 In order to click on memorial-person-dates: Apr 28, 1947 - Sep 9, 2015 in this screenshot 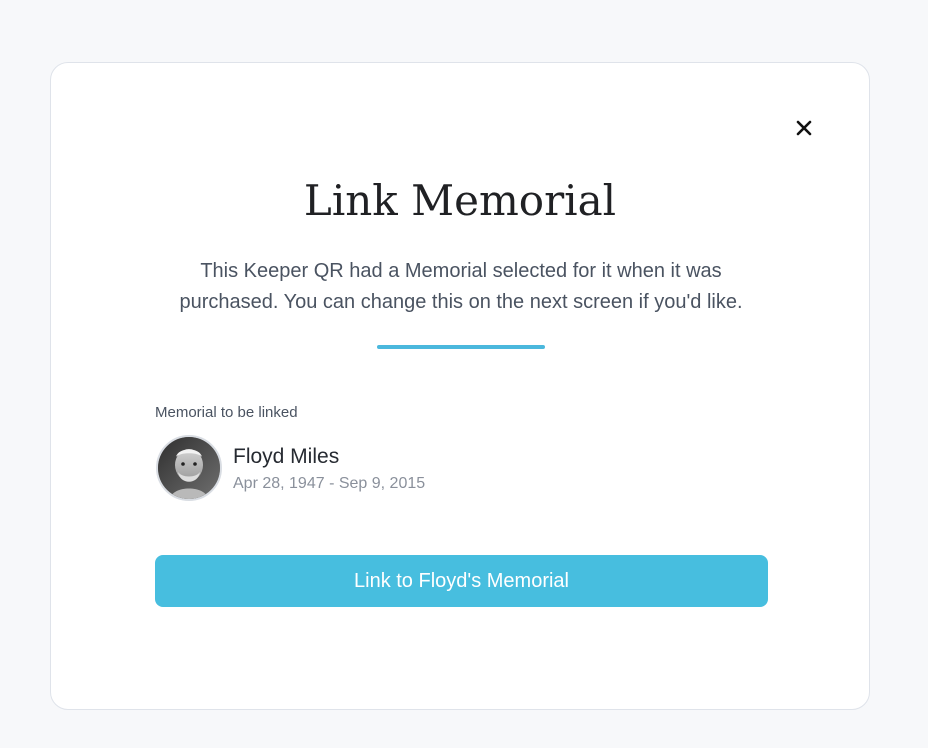, I will do `click(329, 483)`.